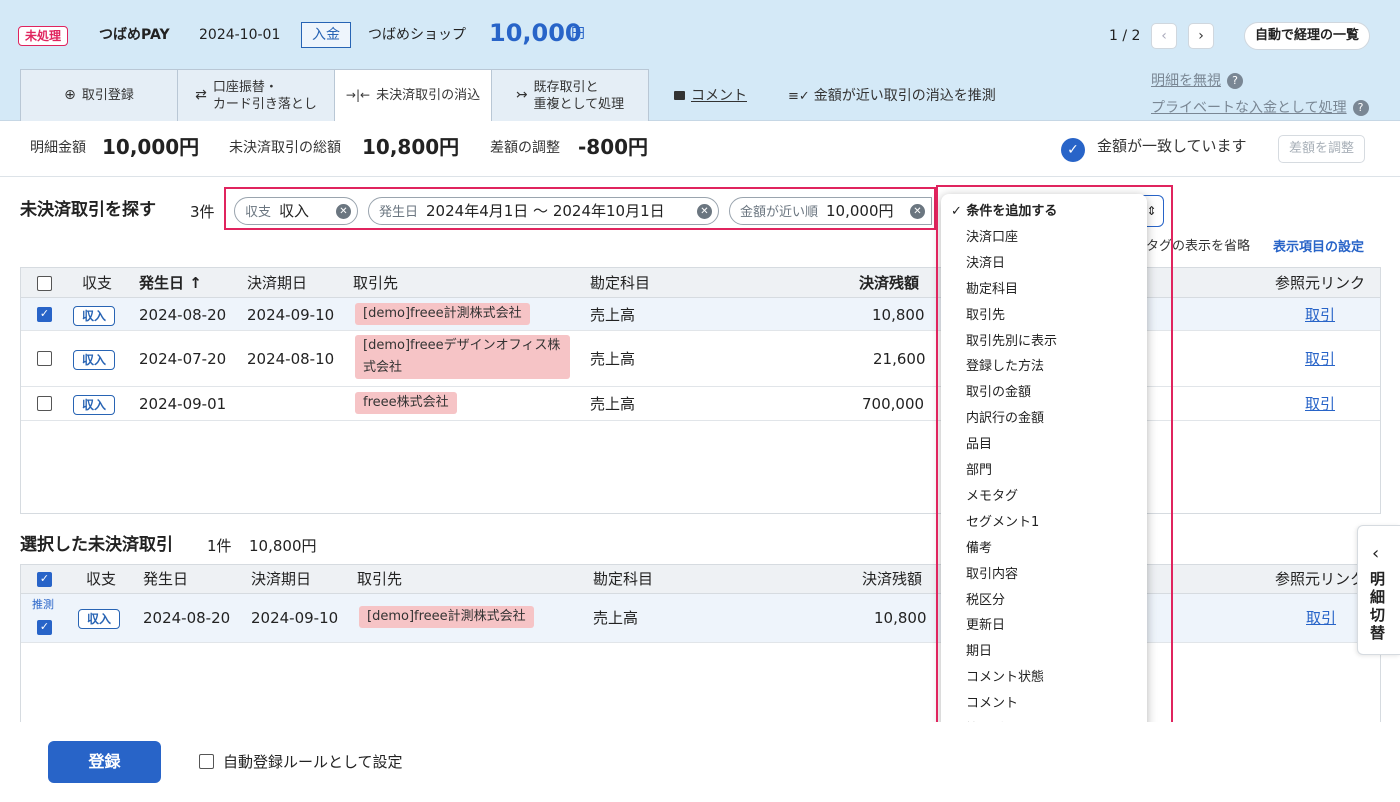 Image resolution: width=1400 pixels, height=802 pixels. What do you see at coordinates (151, 147) in the screenshot?
I see `detail-amount-value: 10,000円` at bounding box center [151, 147].